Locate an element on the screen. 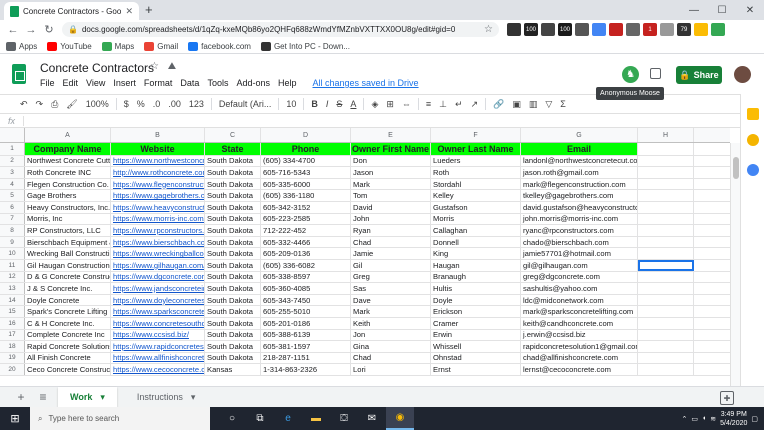 This screenshot has width=764, height=430. table-cell: https://www.concretesouthdo is located at coordinates (158, 323).